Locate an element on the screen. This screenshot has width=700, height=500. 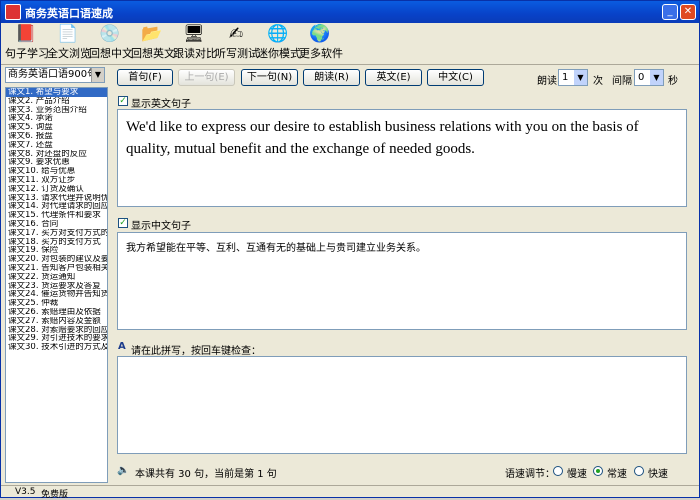
lesson-item: 课文4. 承诺 is located at coordinates (56, 118).